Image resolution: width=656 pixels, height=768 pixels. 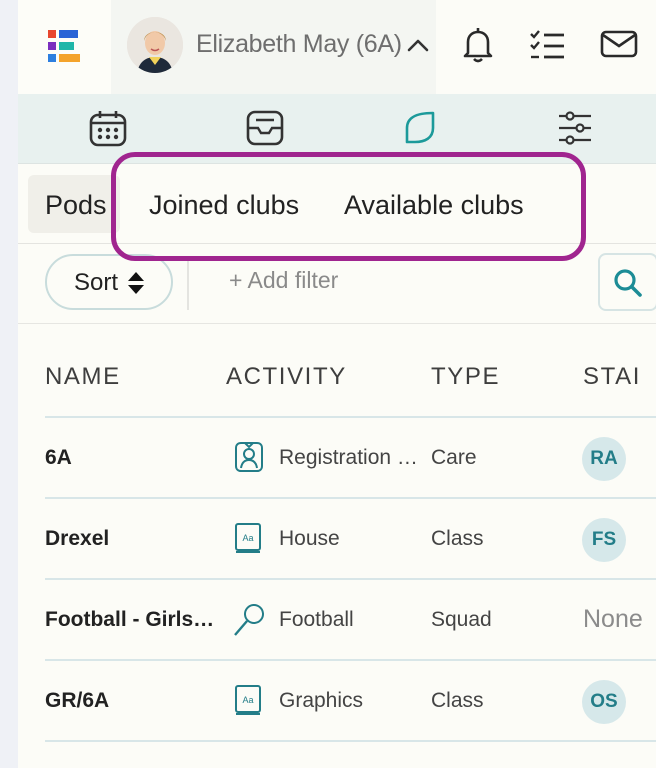 I want to click on calendar-icon, so click(x=108, y=128).